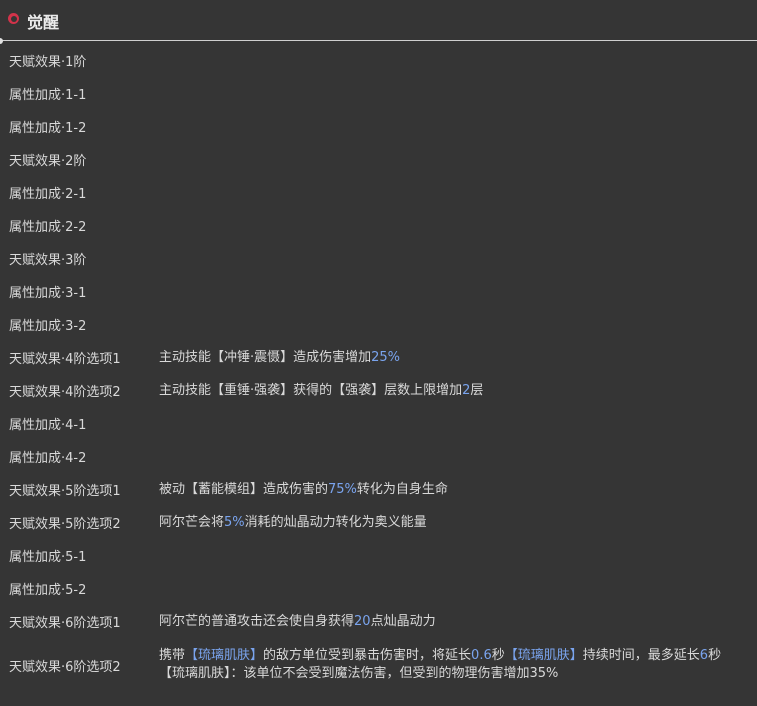 The image size is (757, 706). Describe the element at coordinates (335, 522) in the screenshot. I see `description-text: 消耗的灿晶动力转化为奥义能量` at that location.